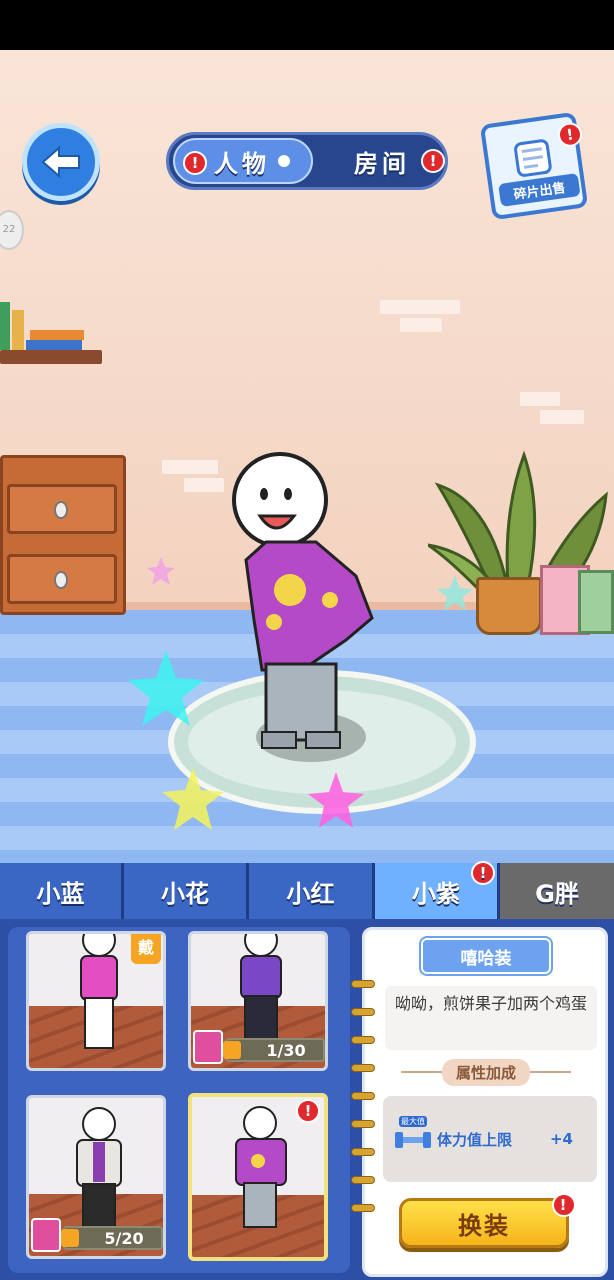 This screenshot has width=614, height=1280. I want to click on attribute-header: 属性加成, so click(486, 1072).